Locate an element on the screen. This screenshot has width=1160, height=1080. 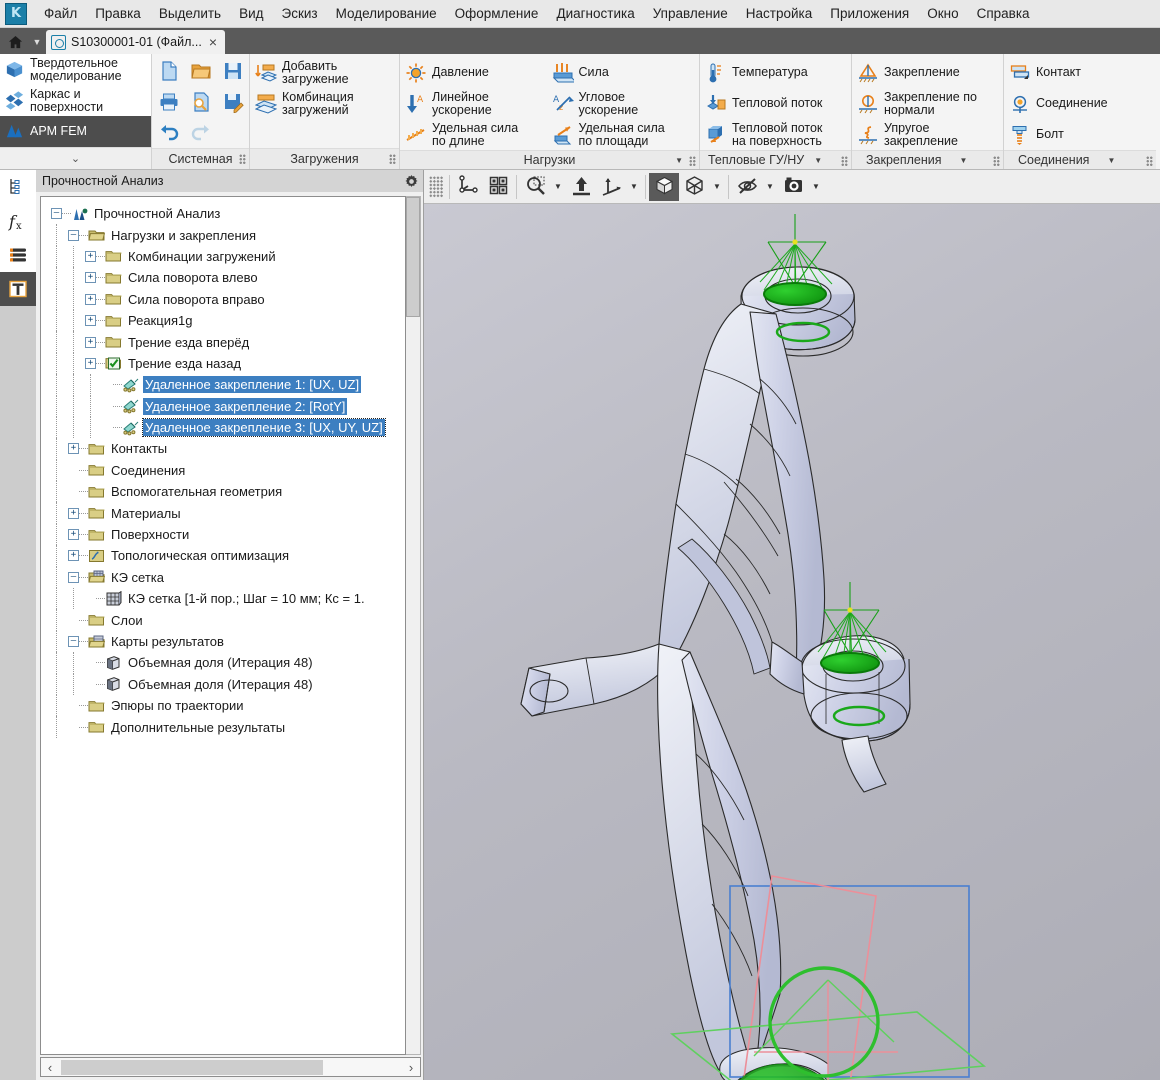
pressure-button: Давление is located at coordinates (475, 72).